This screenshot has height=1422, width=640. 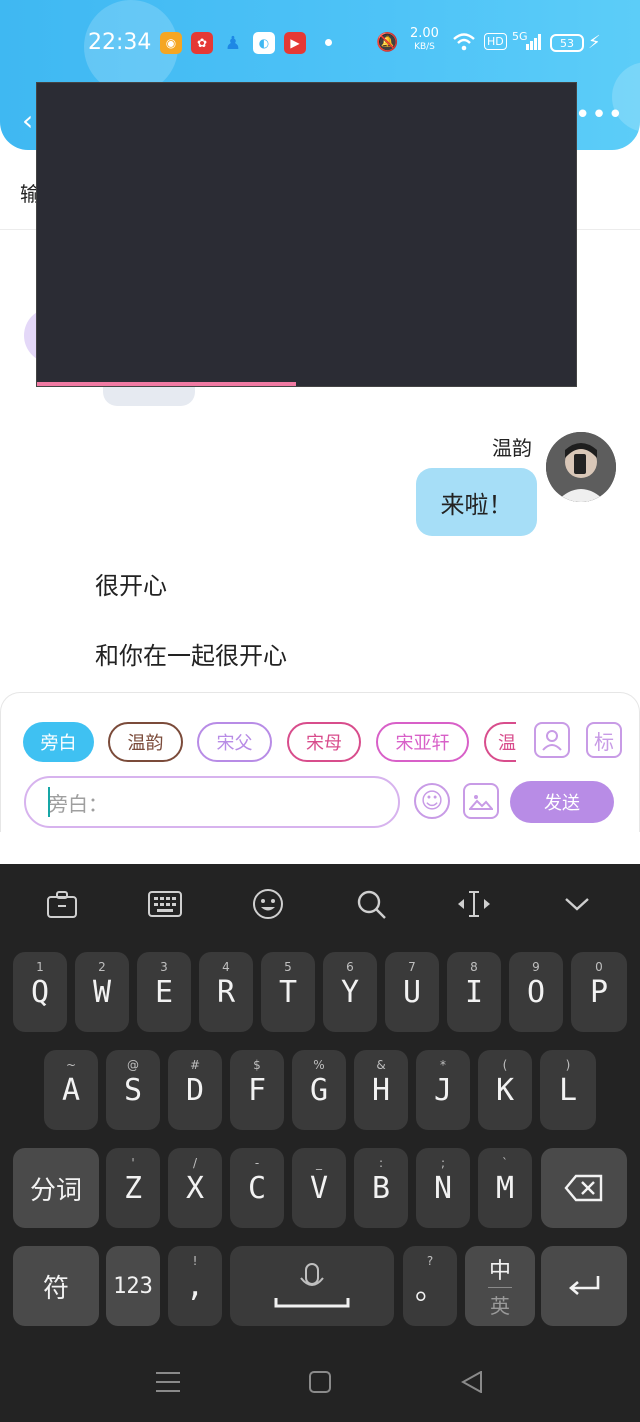 What do you see at coordinates (320, 42) in the screenshot?
I see `status-bar: 22:34 ◉ ✿ ♟ ◐ ▶ 🔕 2.00 KB/S HD 5G 53 ⚡` at bounding box center [320, 42].